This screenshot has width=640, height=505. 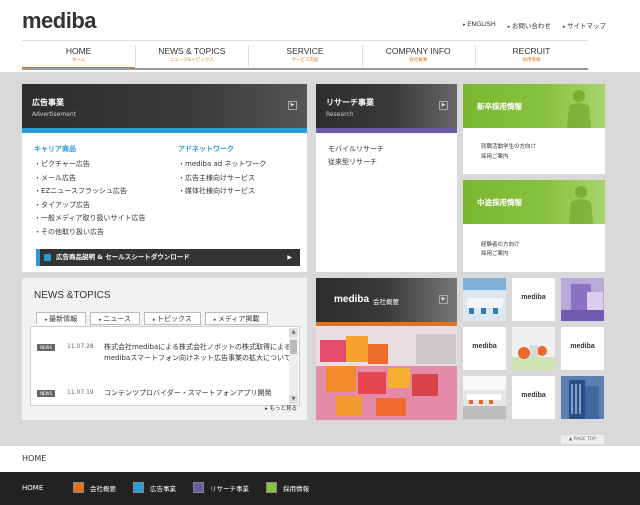 I want to click on tab-topics: トピックス, so click(x=172, y=318).